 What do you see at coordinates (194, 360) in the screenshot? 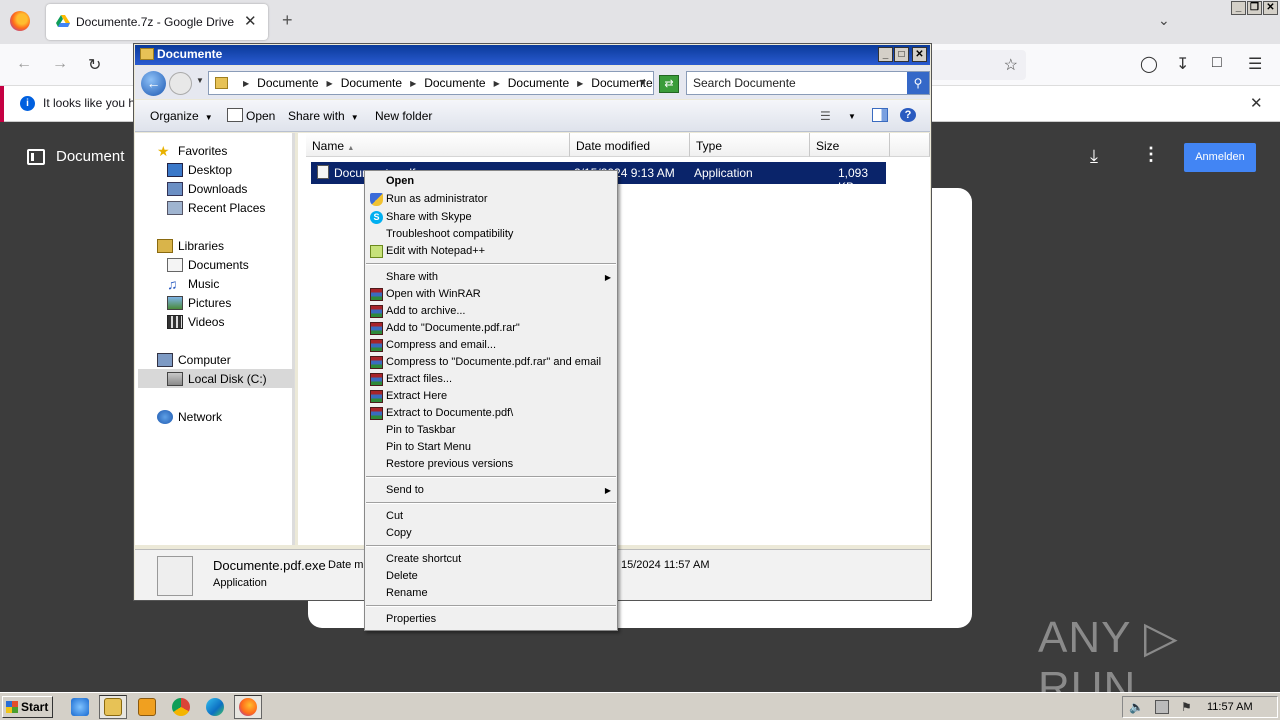
I see `nav-computer: Computer` at bounding box center [194, 360].